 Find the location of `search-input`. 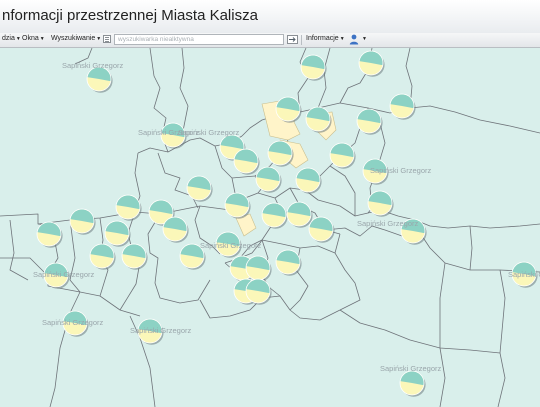

search-input is located at coordinates (199, 39).